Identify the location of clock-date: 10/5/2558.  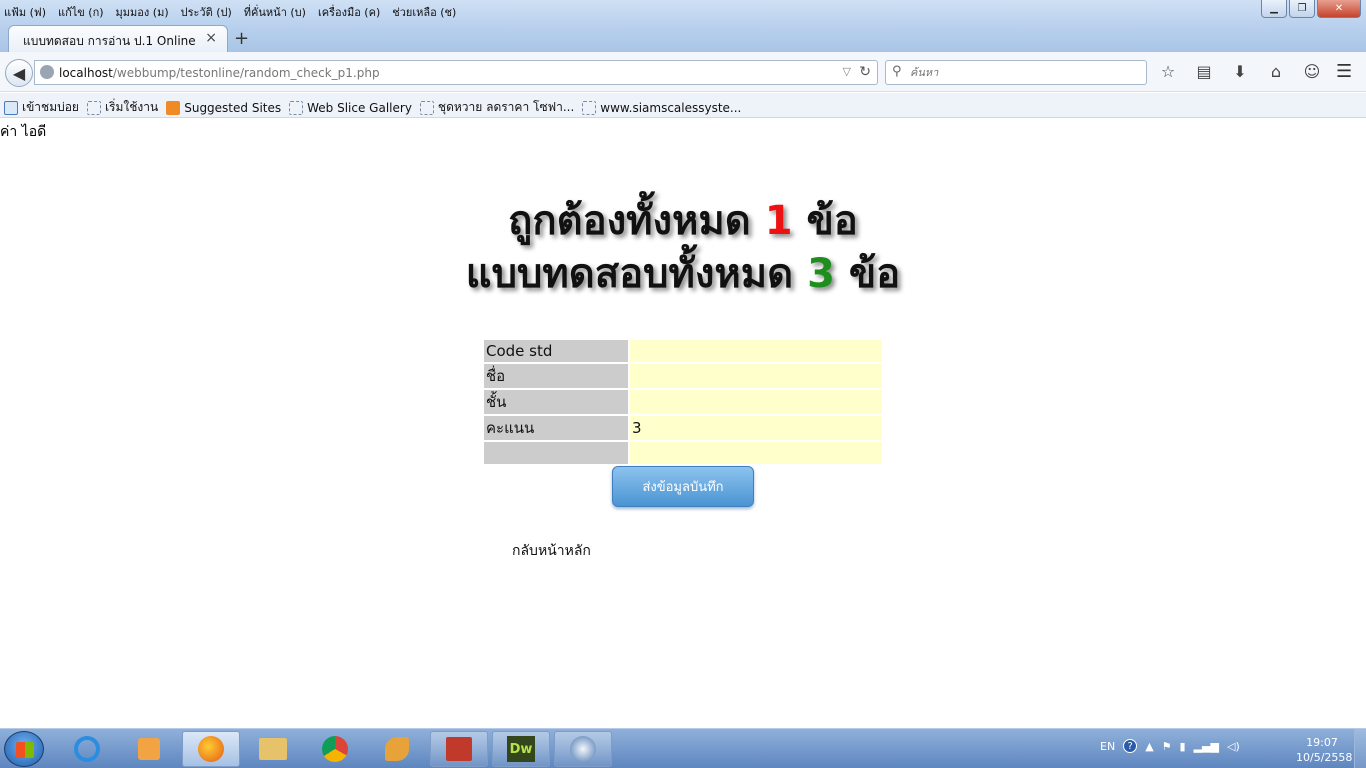
(1324, 757).